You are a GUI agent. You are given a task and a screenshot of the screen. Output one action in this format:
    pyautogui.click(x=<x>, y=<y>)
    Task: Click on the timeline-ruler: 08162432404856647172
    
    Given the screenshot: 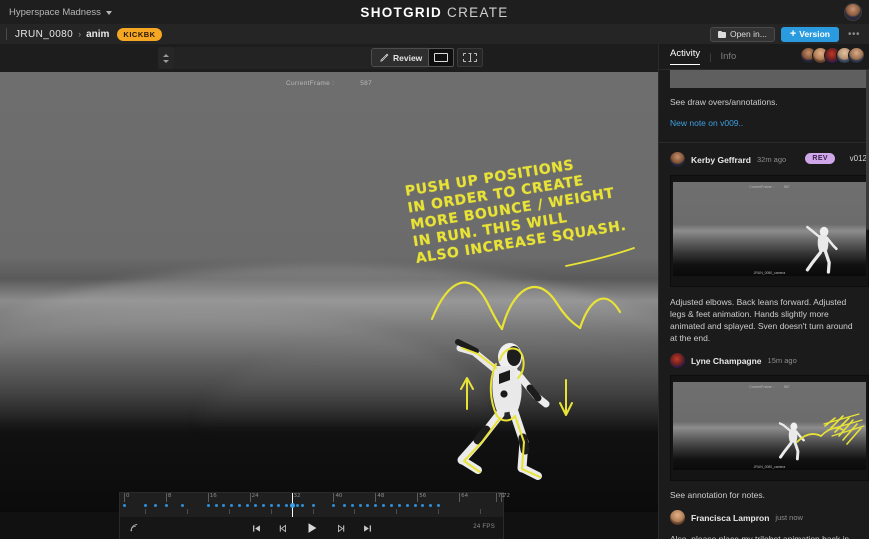 What is the action you would take?
    pyautogui.click(x=315, y=505)
    